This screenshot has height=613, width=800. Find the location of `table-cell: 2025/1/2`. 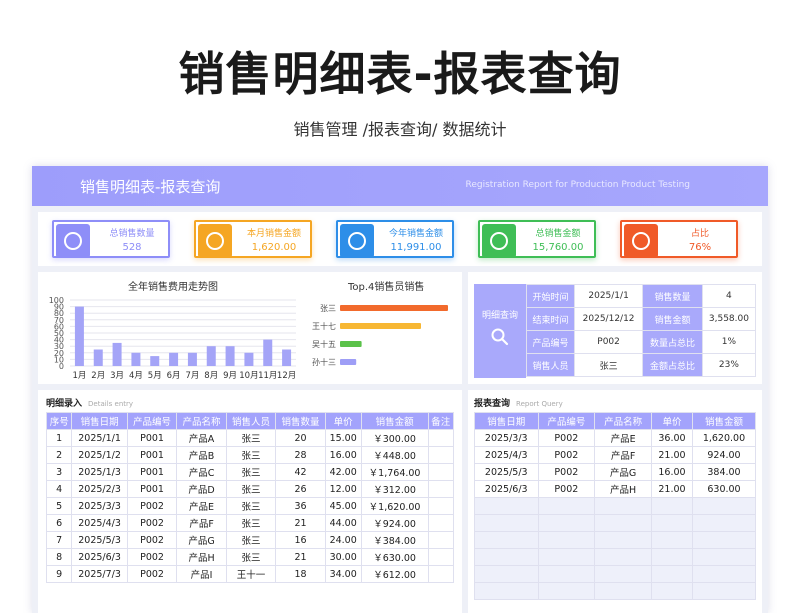

table-cell: 2025/1/2 is located at coordinates (99, 455).